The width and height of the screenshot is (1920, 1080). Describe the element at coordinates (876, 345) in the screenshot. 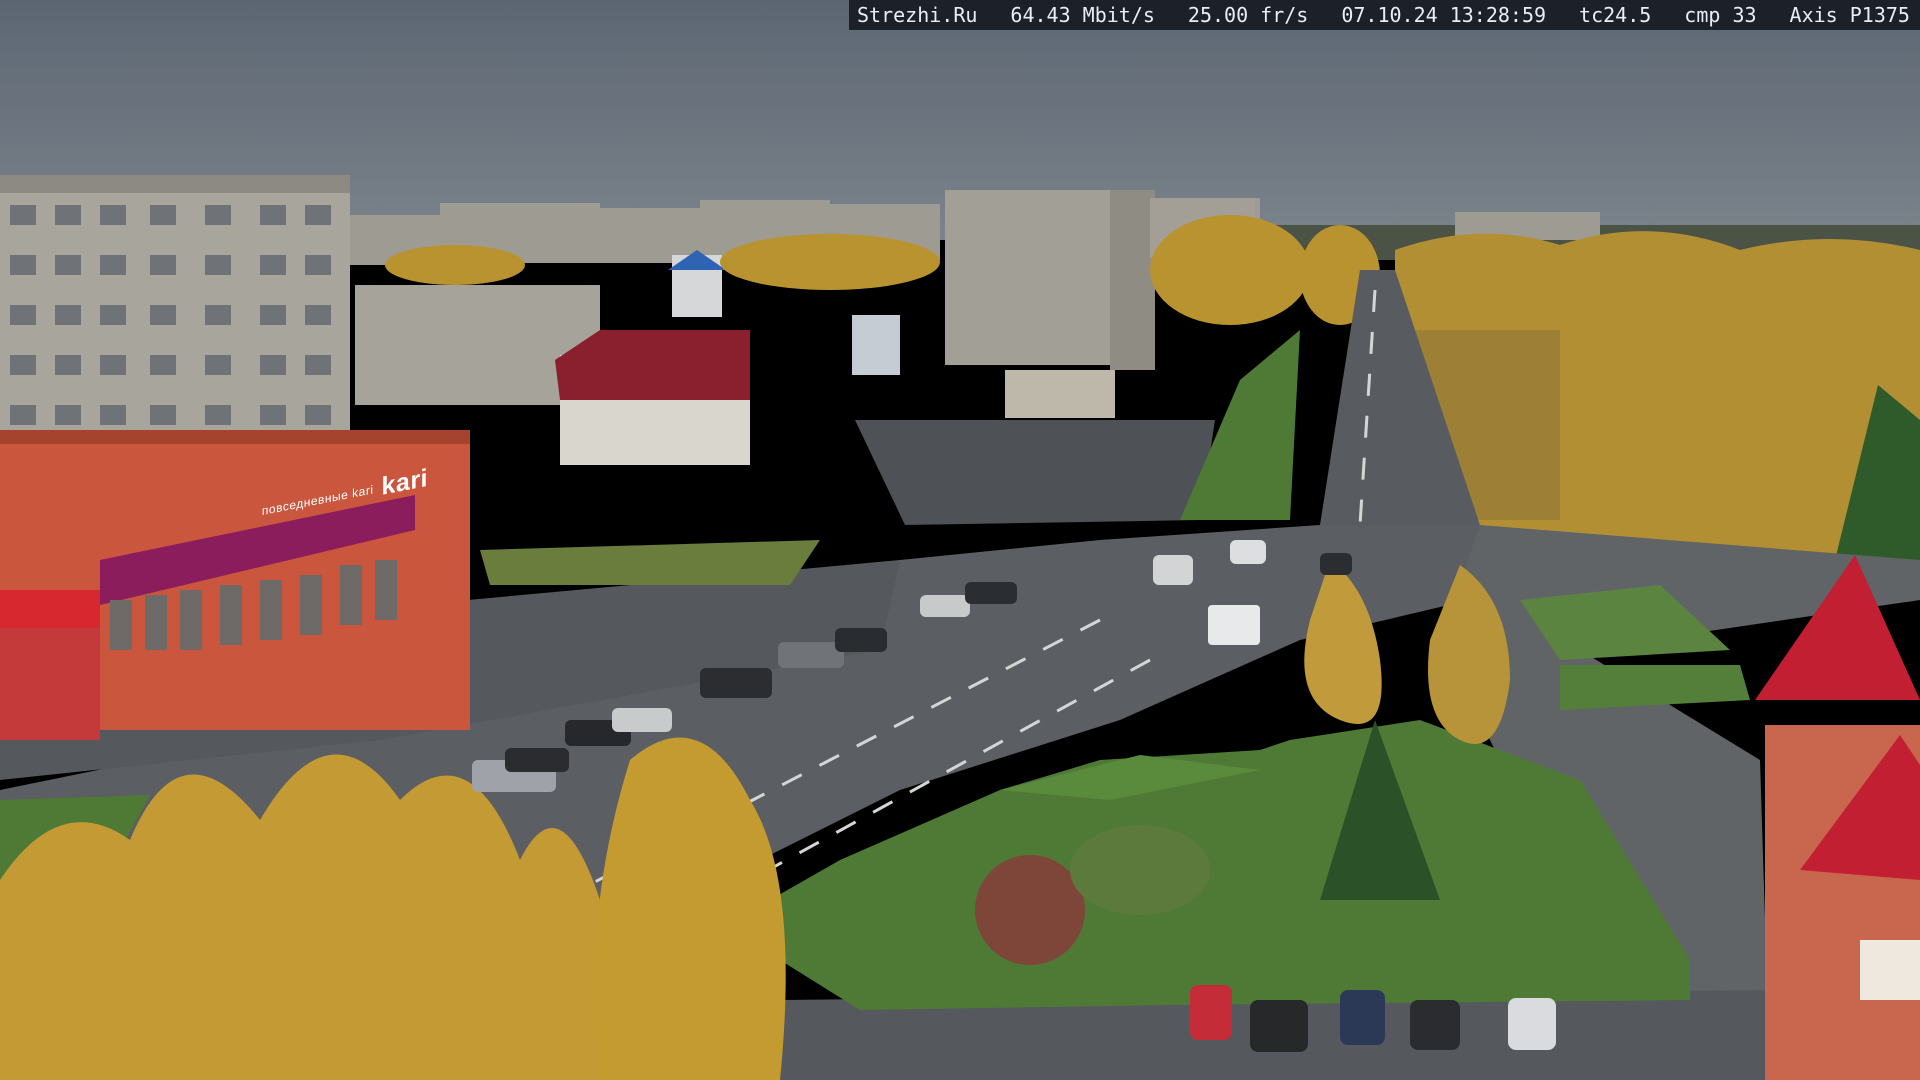

I see `blue-roof-small-building` at that location.